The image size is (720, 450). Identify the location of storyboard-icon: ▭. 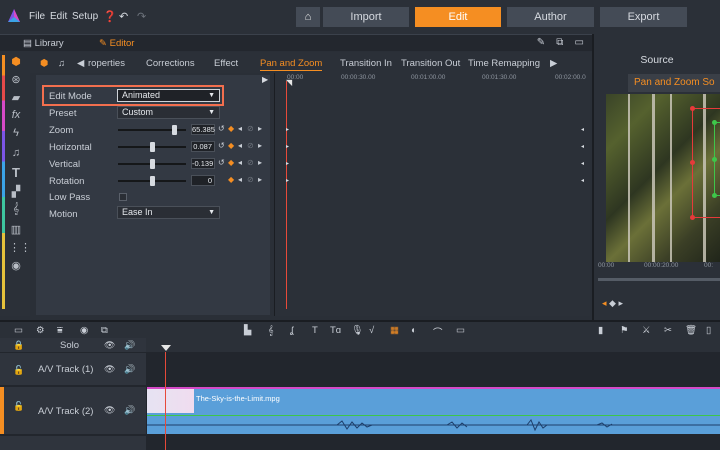
(460, 330).